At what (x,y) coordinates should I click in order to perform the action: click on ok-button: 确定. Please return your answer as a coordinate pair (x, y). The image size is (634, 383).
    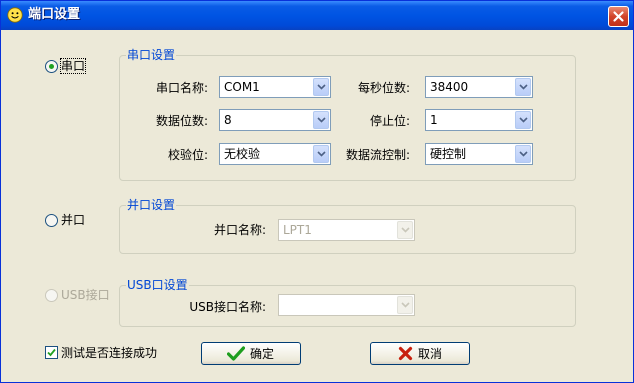
    Looking at the image, I should click on (251, 353).